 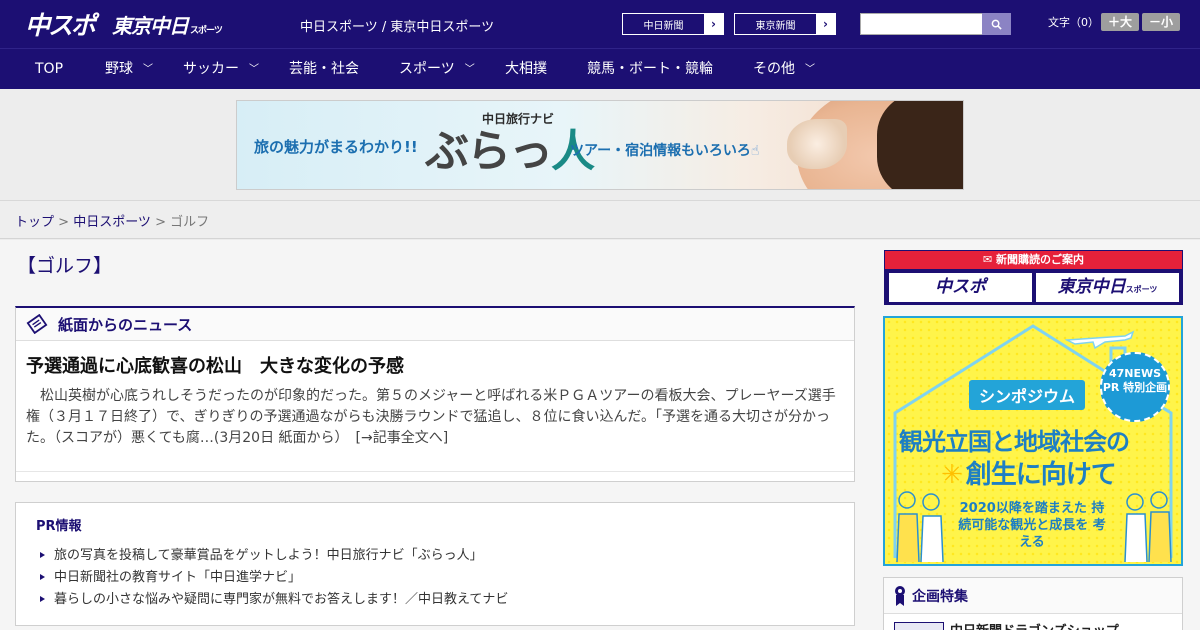 I want to click on nav-item-sports: スポーツ ﹀, so click(x=437, y=69).